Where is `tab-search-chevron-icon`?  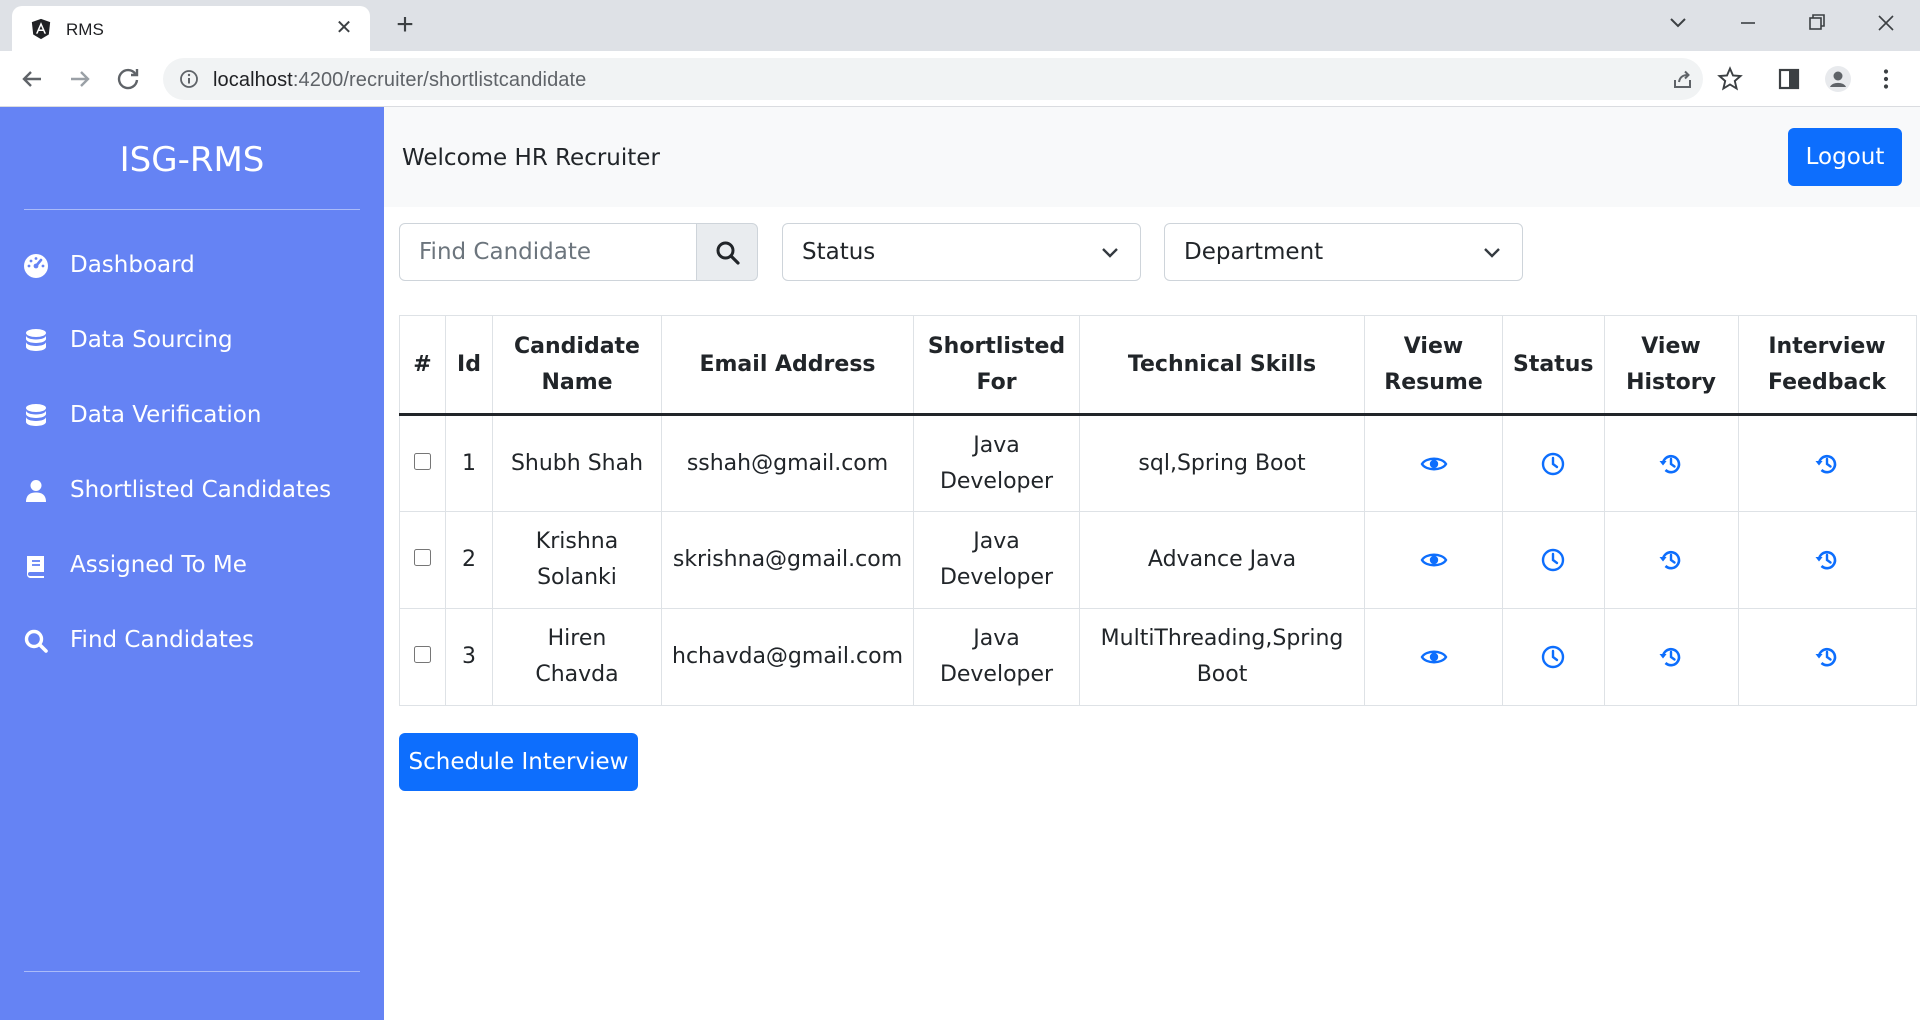 tab-search-chevron-icon is located at coordinates (1678, 23).